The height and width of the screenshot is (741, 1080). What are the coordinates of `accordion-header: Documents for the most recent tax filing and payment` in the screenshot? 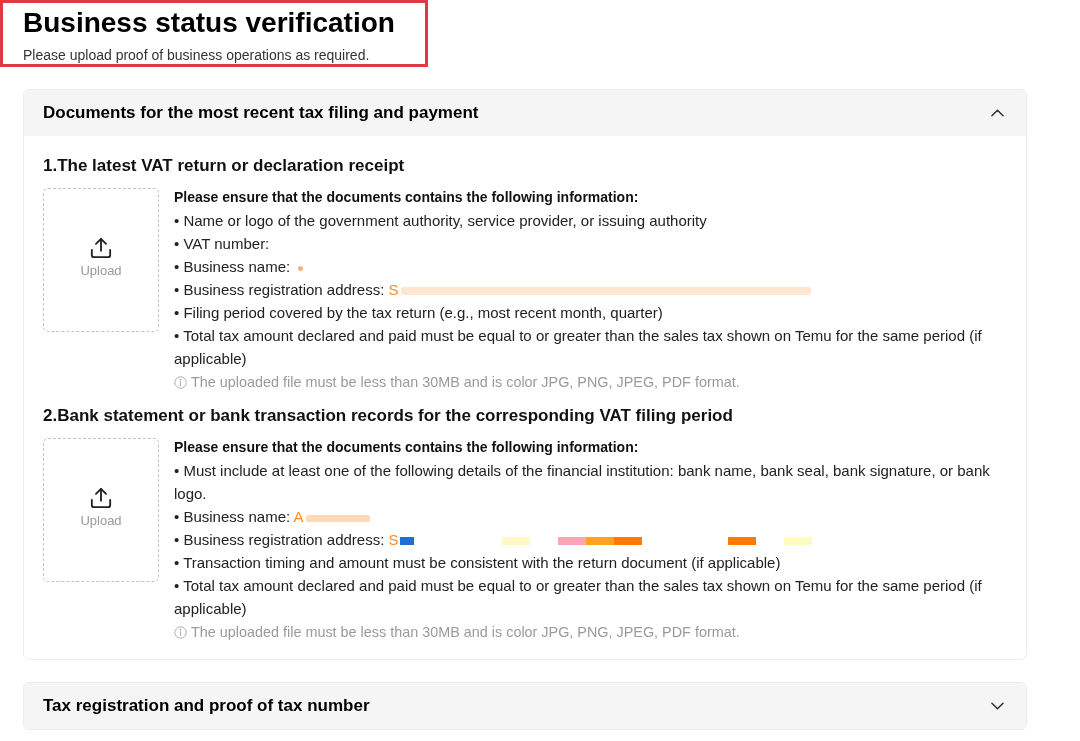 It's located at (525, 113).